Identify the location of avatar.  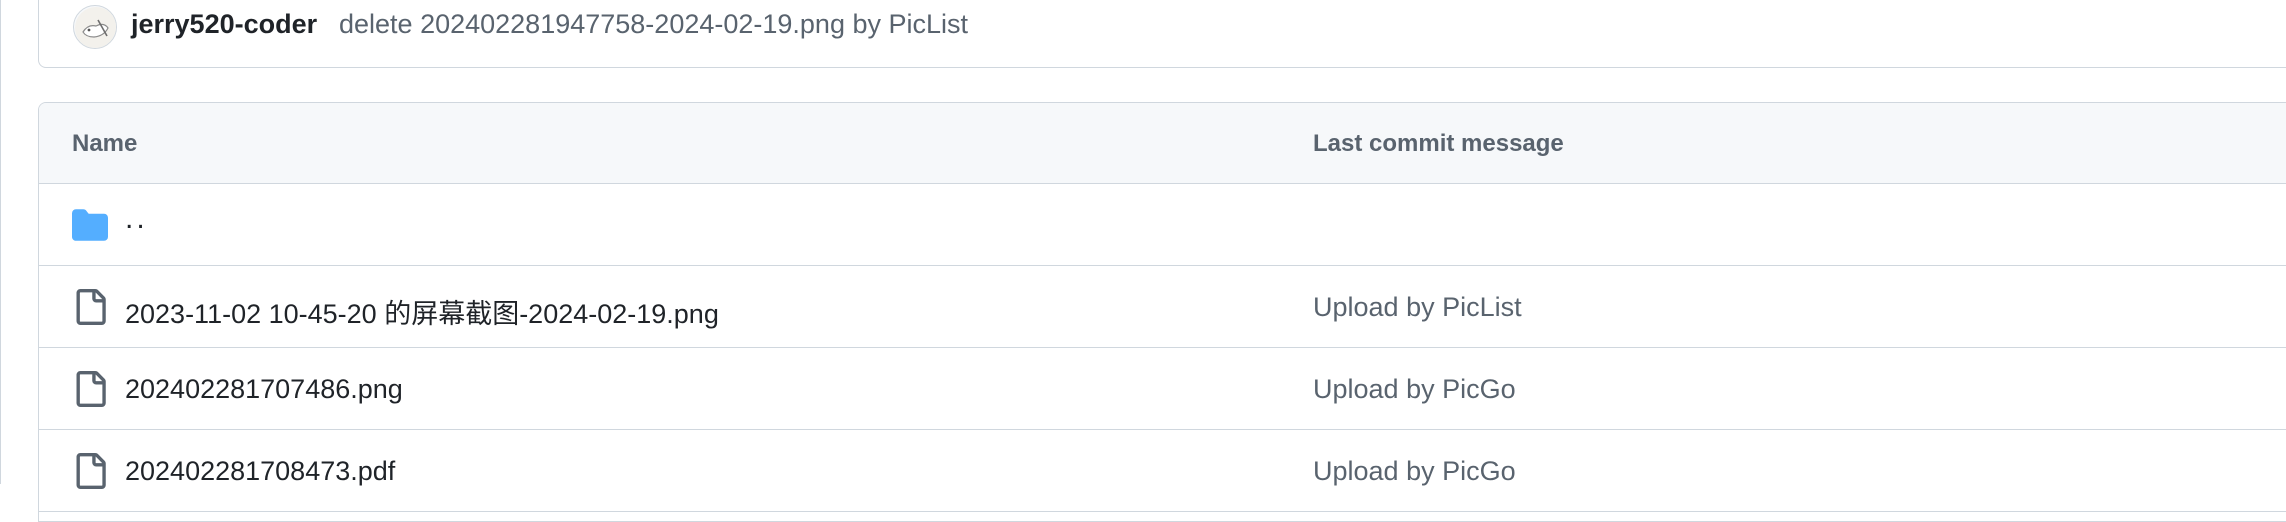
(95, 27).